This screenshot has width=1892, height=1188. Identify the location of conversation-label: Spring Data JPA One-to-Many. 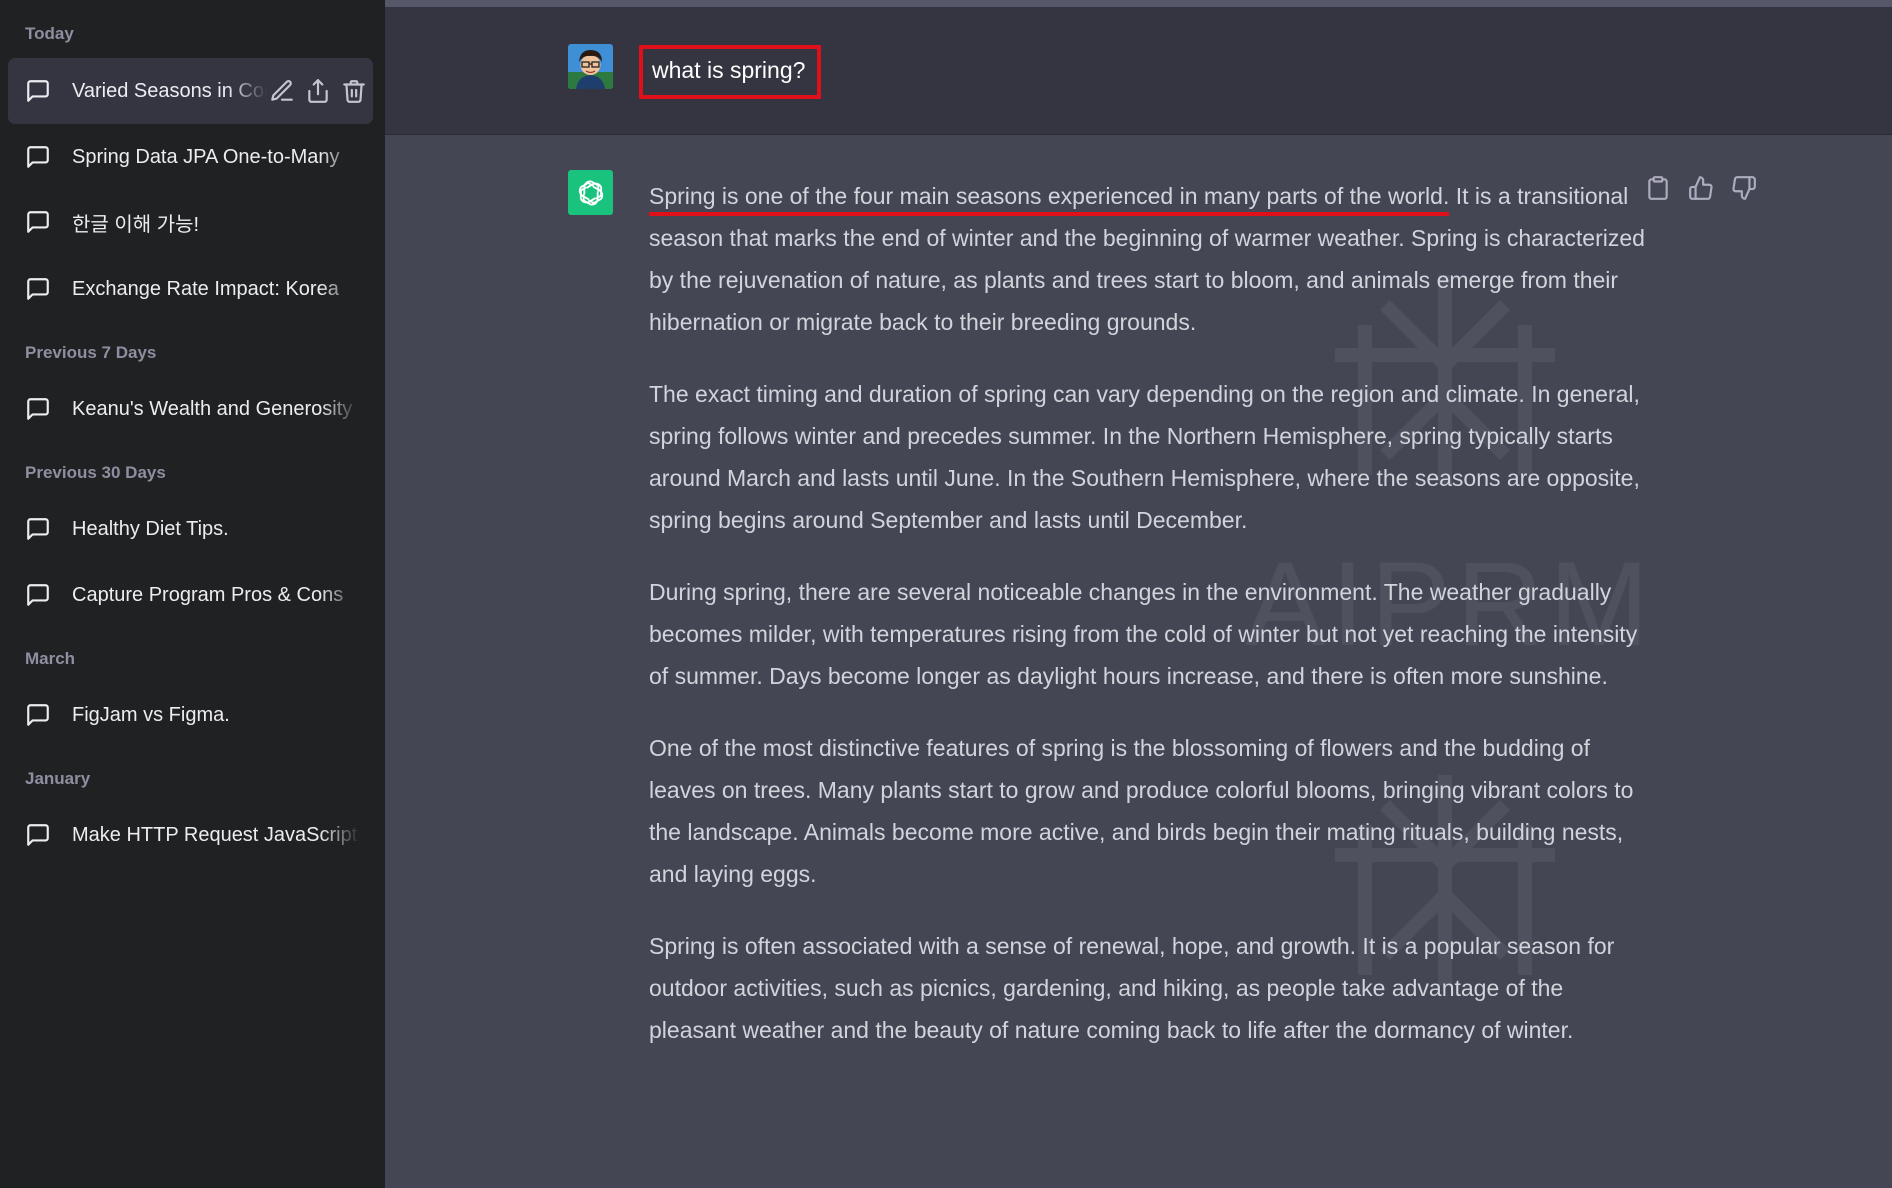
(216, 157).